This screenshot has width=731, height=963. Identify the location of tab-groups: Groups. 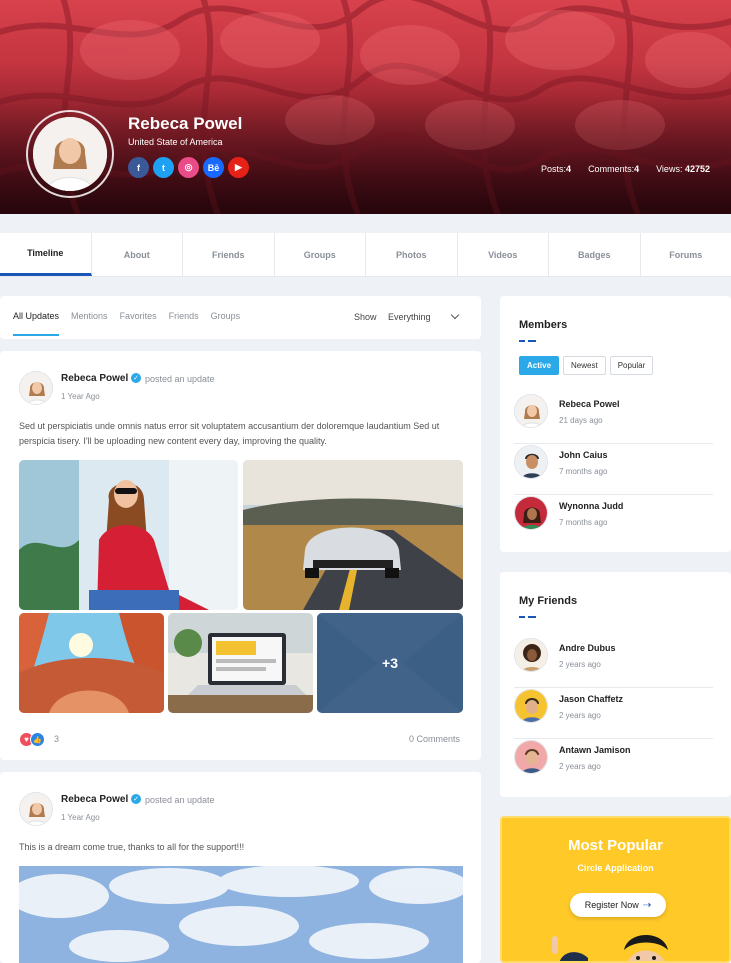
(320, 254).